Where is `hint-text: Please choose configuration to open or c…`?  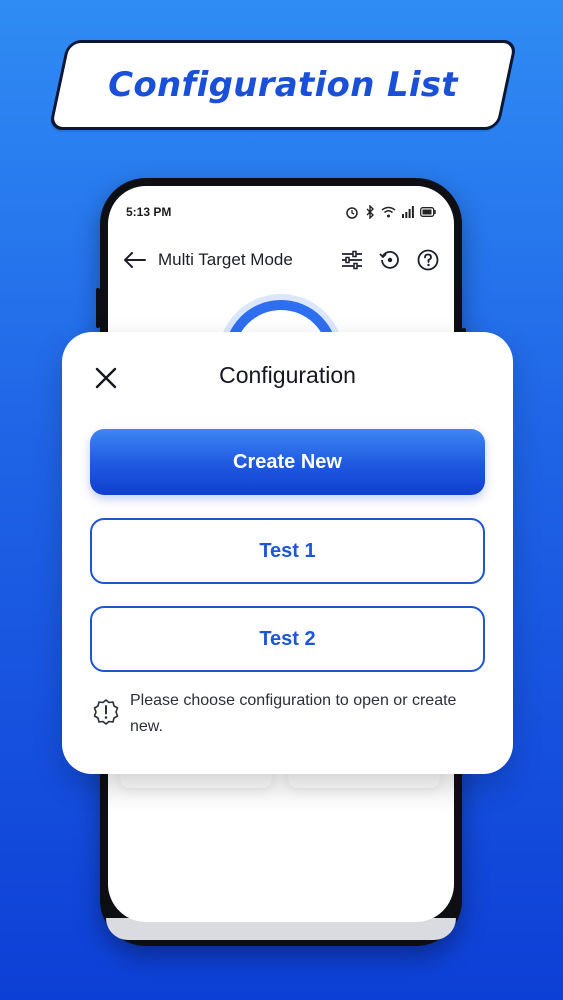
hint-text: Please choose configuration to open or c… is located at coordinates (293, 713).